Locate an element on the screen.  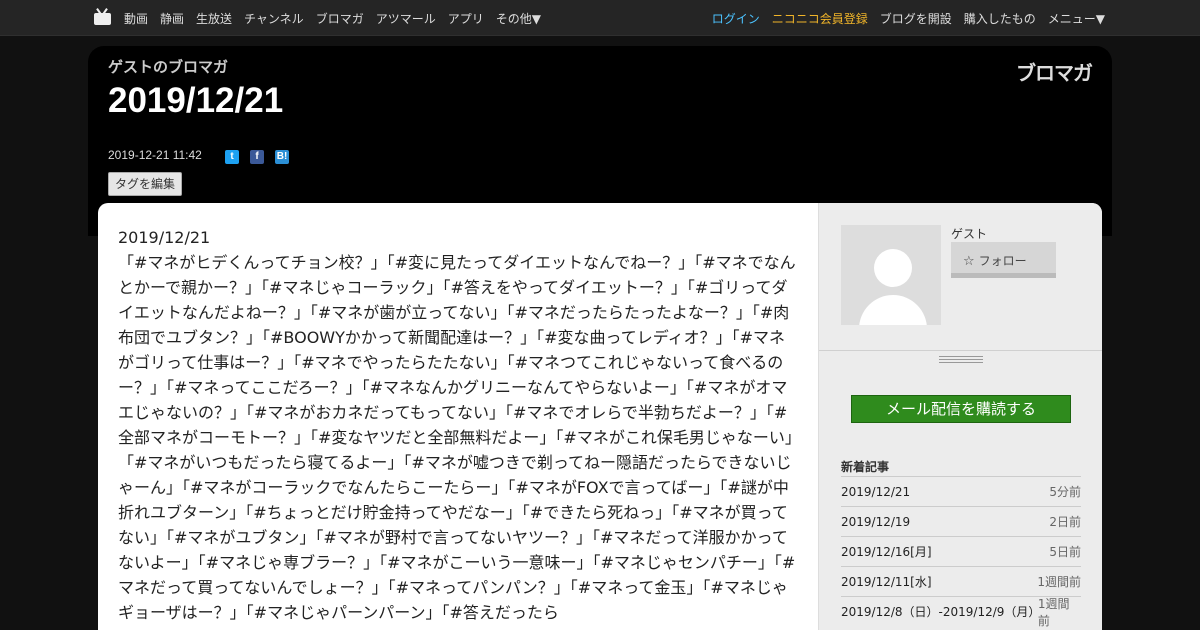
blog-name: ゲストのブロマガ is located at coordinates (168, 66).